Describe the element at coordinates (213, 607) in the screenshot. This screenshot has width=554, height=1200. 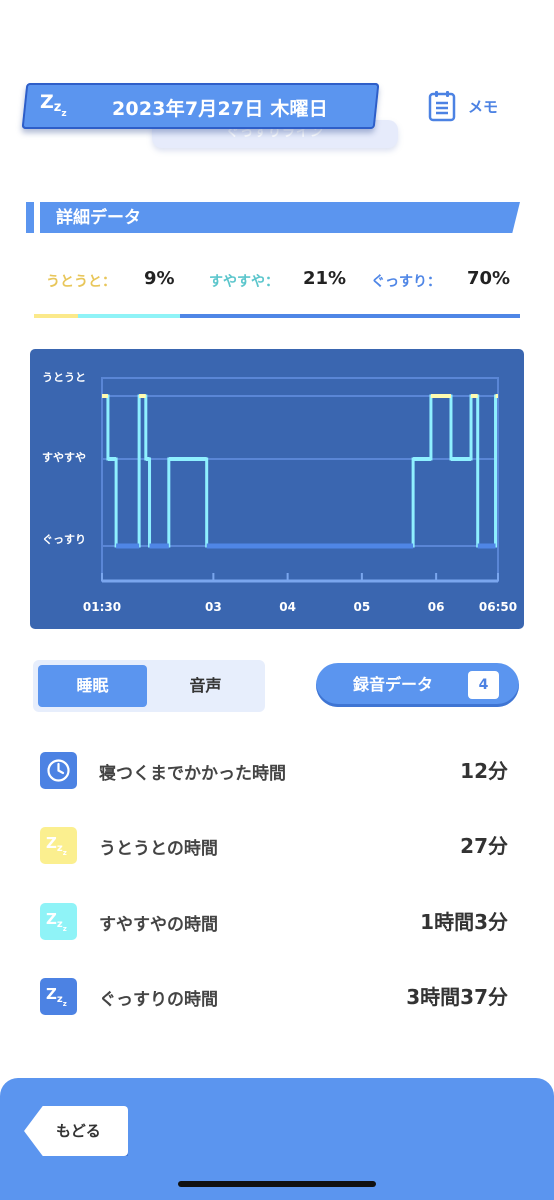
I see `x-tick-label: 03` at that location.